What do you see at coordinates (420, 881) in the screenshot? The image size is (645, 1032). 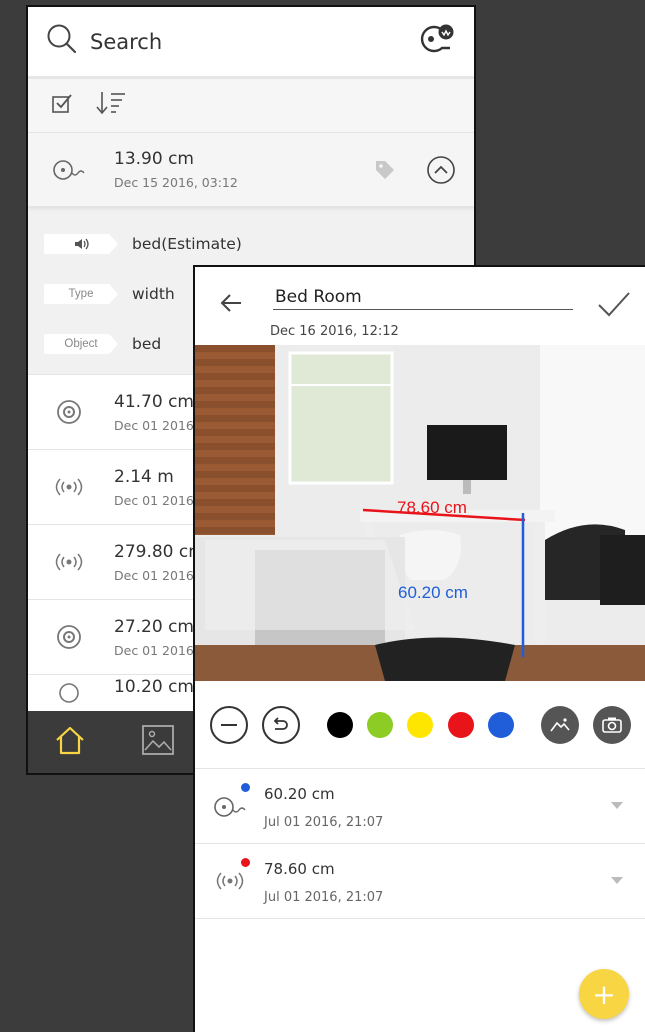 I see `measurement-item: 78.60 cm Jul 01 2016, 21:07` at bounding box center [420, 881].